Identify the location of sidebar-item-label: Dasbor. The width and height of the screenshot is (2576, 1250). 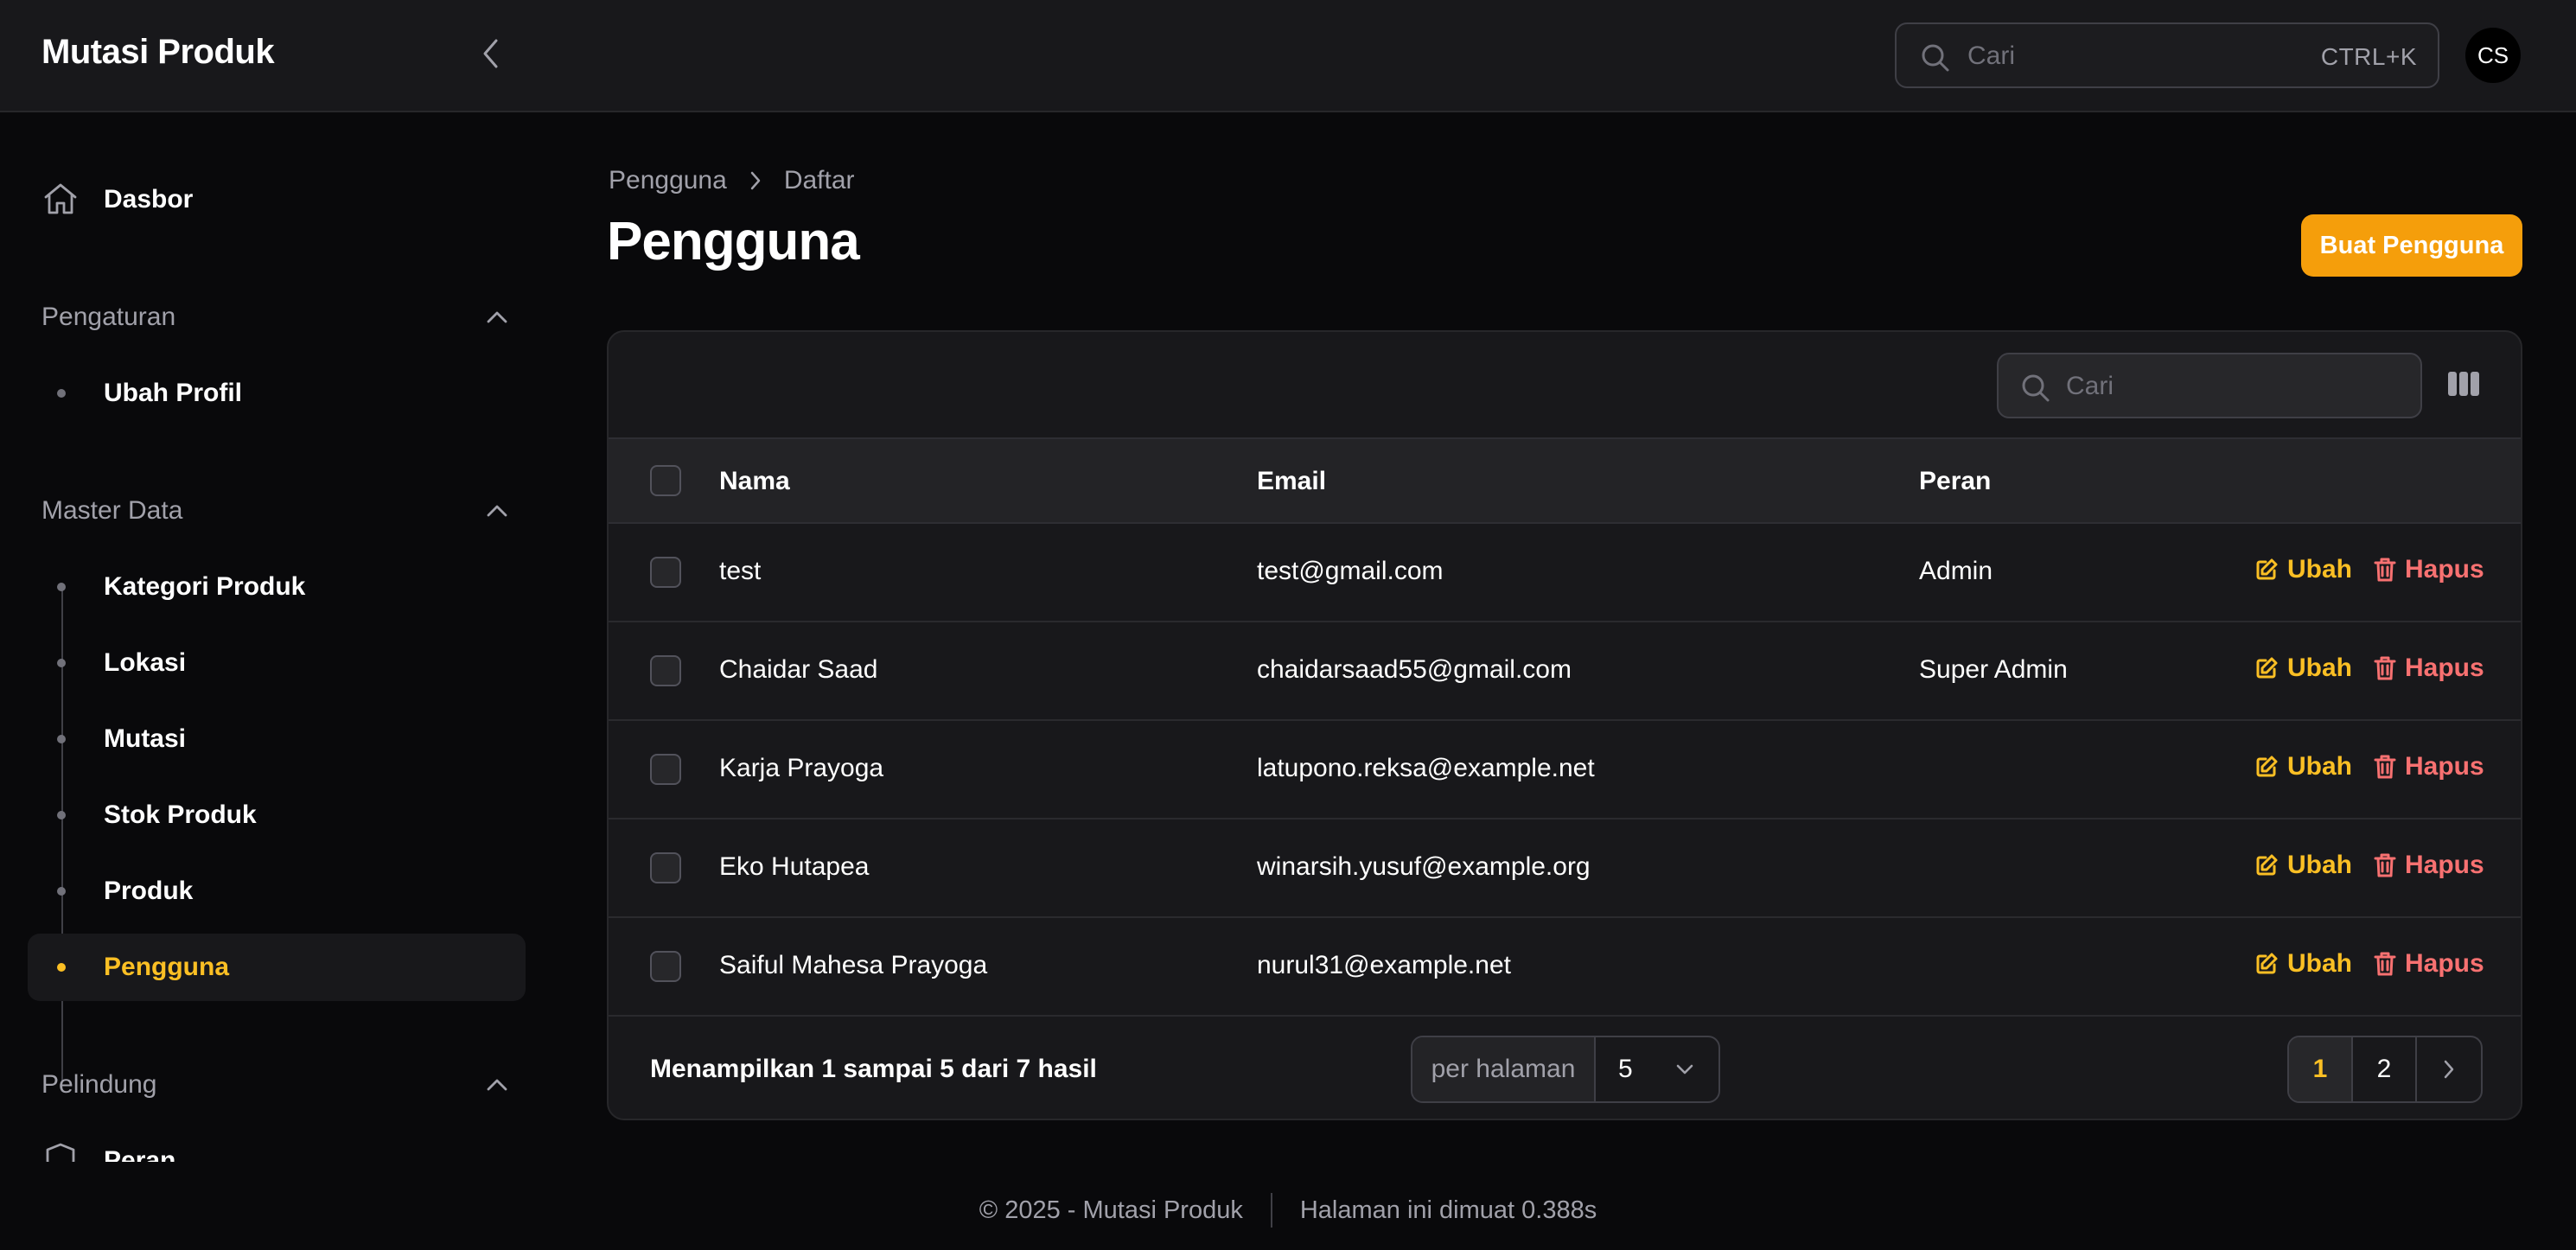
(149, 199).